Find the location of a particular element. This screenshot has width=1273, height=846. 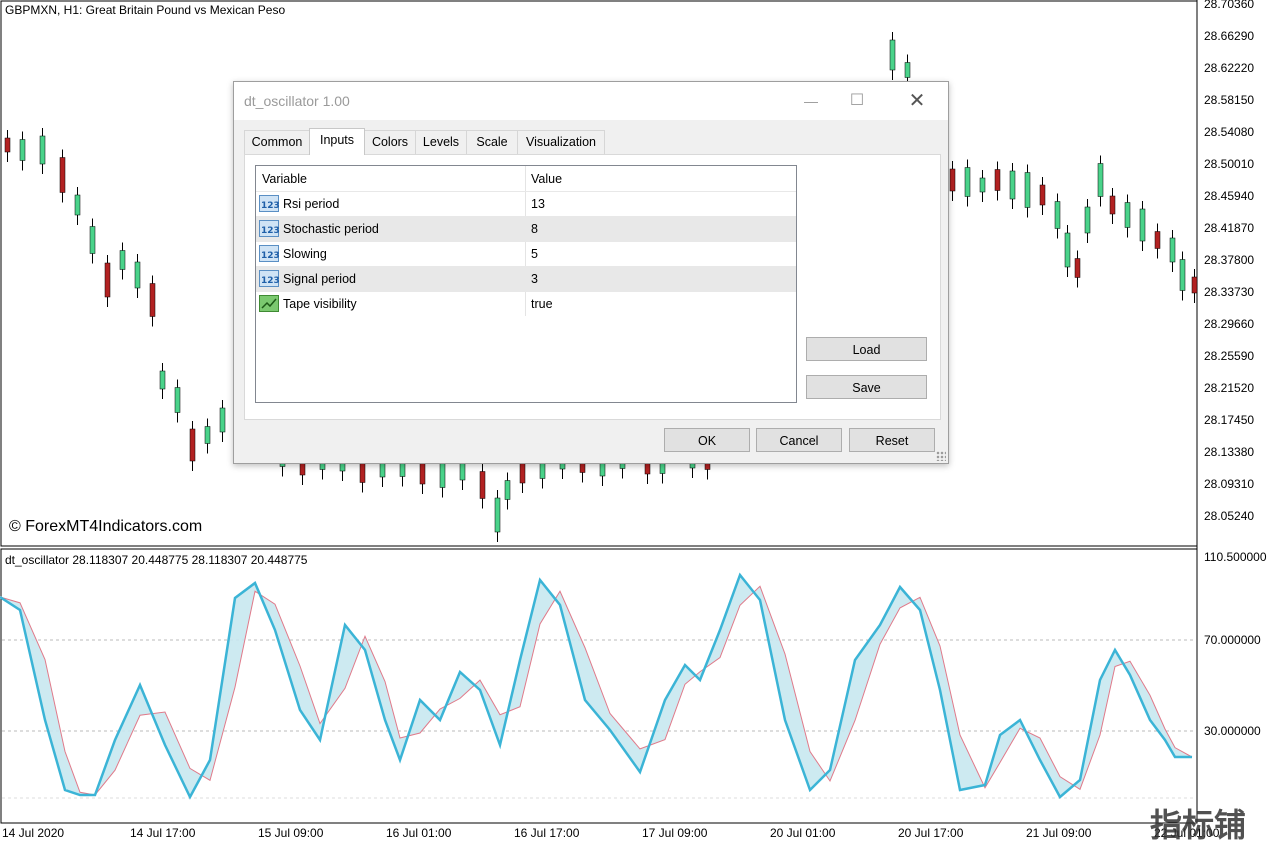

price-label: 28.45940 is located at coordinates (1229, 196).